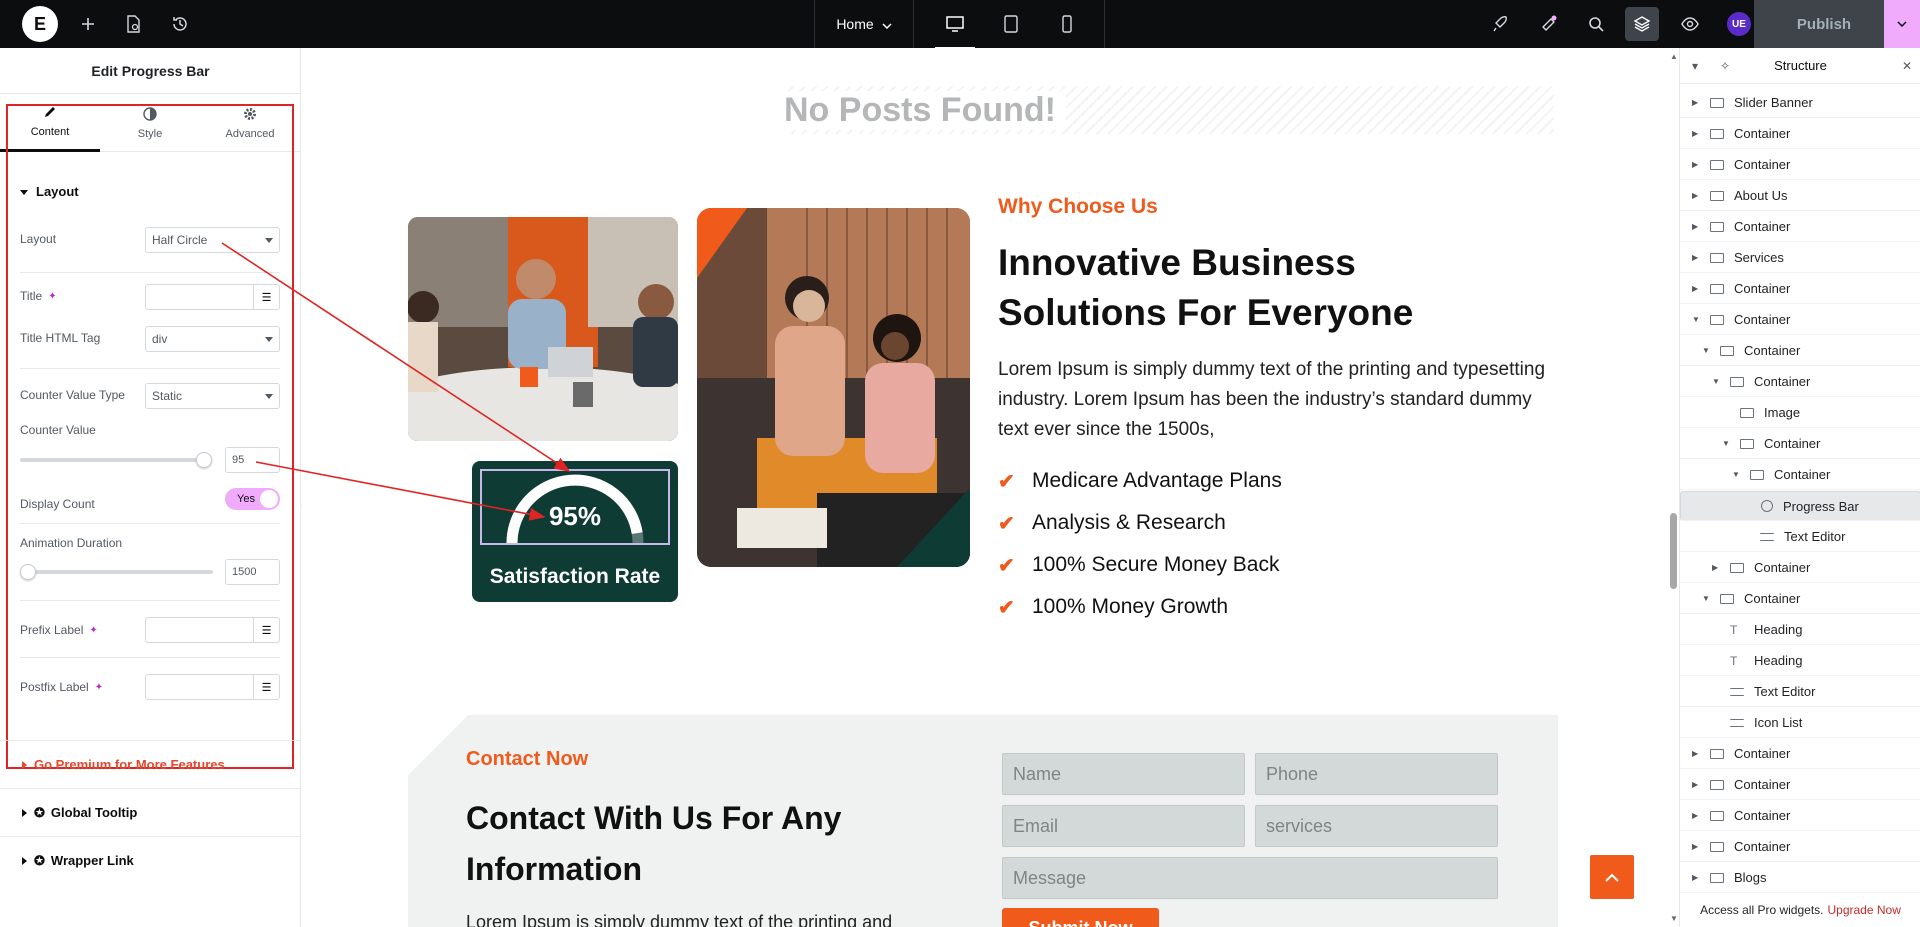 The image size is (1920, 927). Describe the element at coordinates (1824, 24) in the screenshot. I see `publish-button: Publish` at that location.